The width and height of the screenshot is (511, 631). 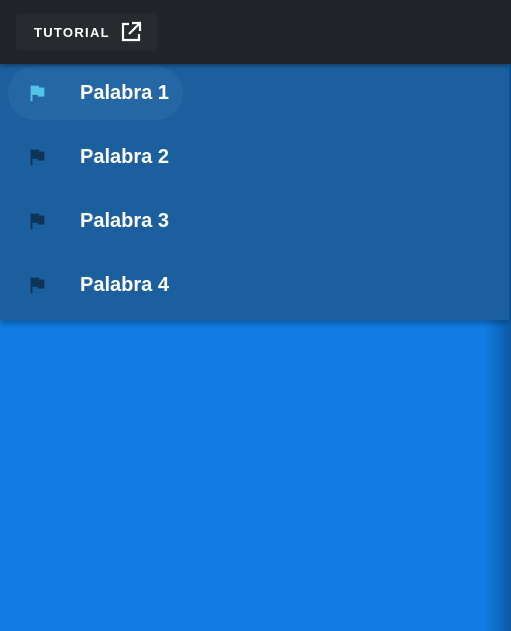 I want to click on word-item-label: Palabra 3, so click(x=124, y=221).